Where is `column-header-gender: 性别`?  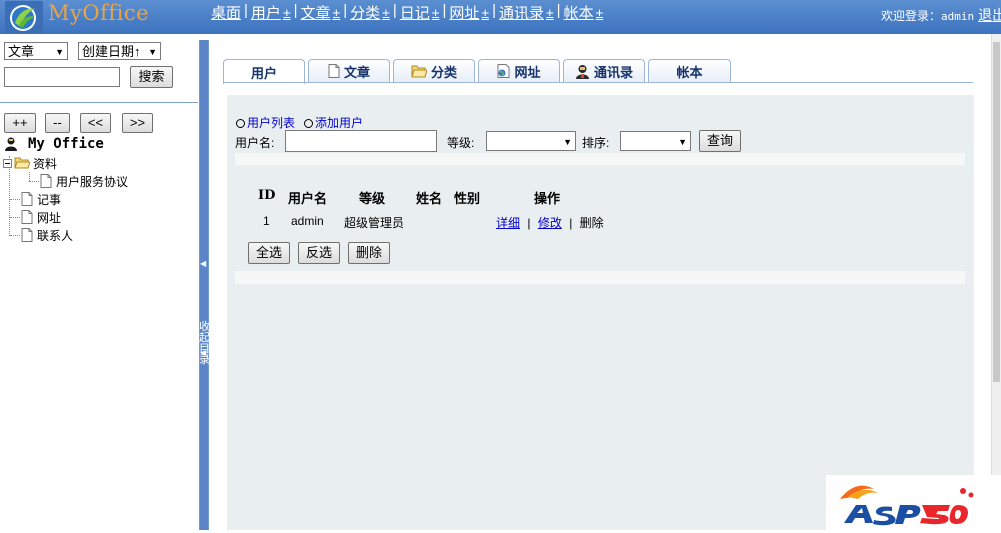 column-header-gender: 性别 is located at coordinates (467, 198).